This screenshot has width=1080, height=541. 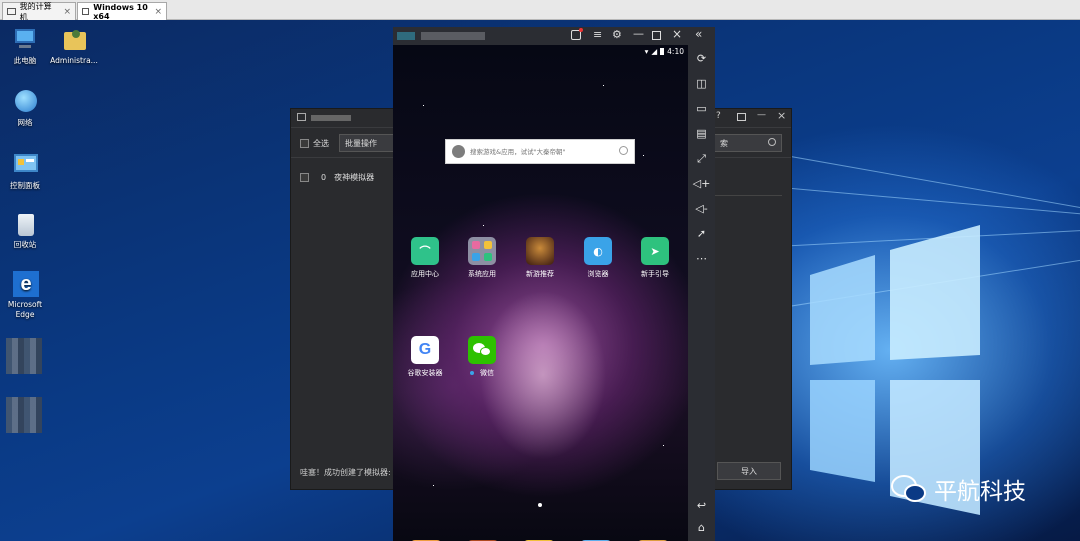 What do you see at coordinates (701, 528) in the screenshot?
I see `home-icon: ⌂` at bounding box center [701, 528].